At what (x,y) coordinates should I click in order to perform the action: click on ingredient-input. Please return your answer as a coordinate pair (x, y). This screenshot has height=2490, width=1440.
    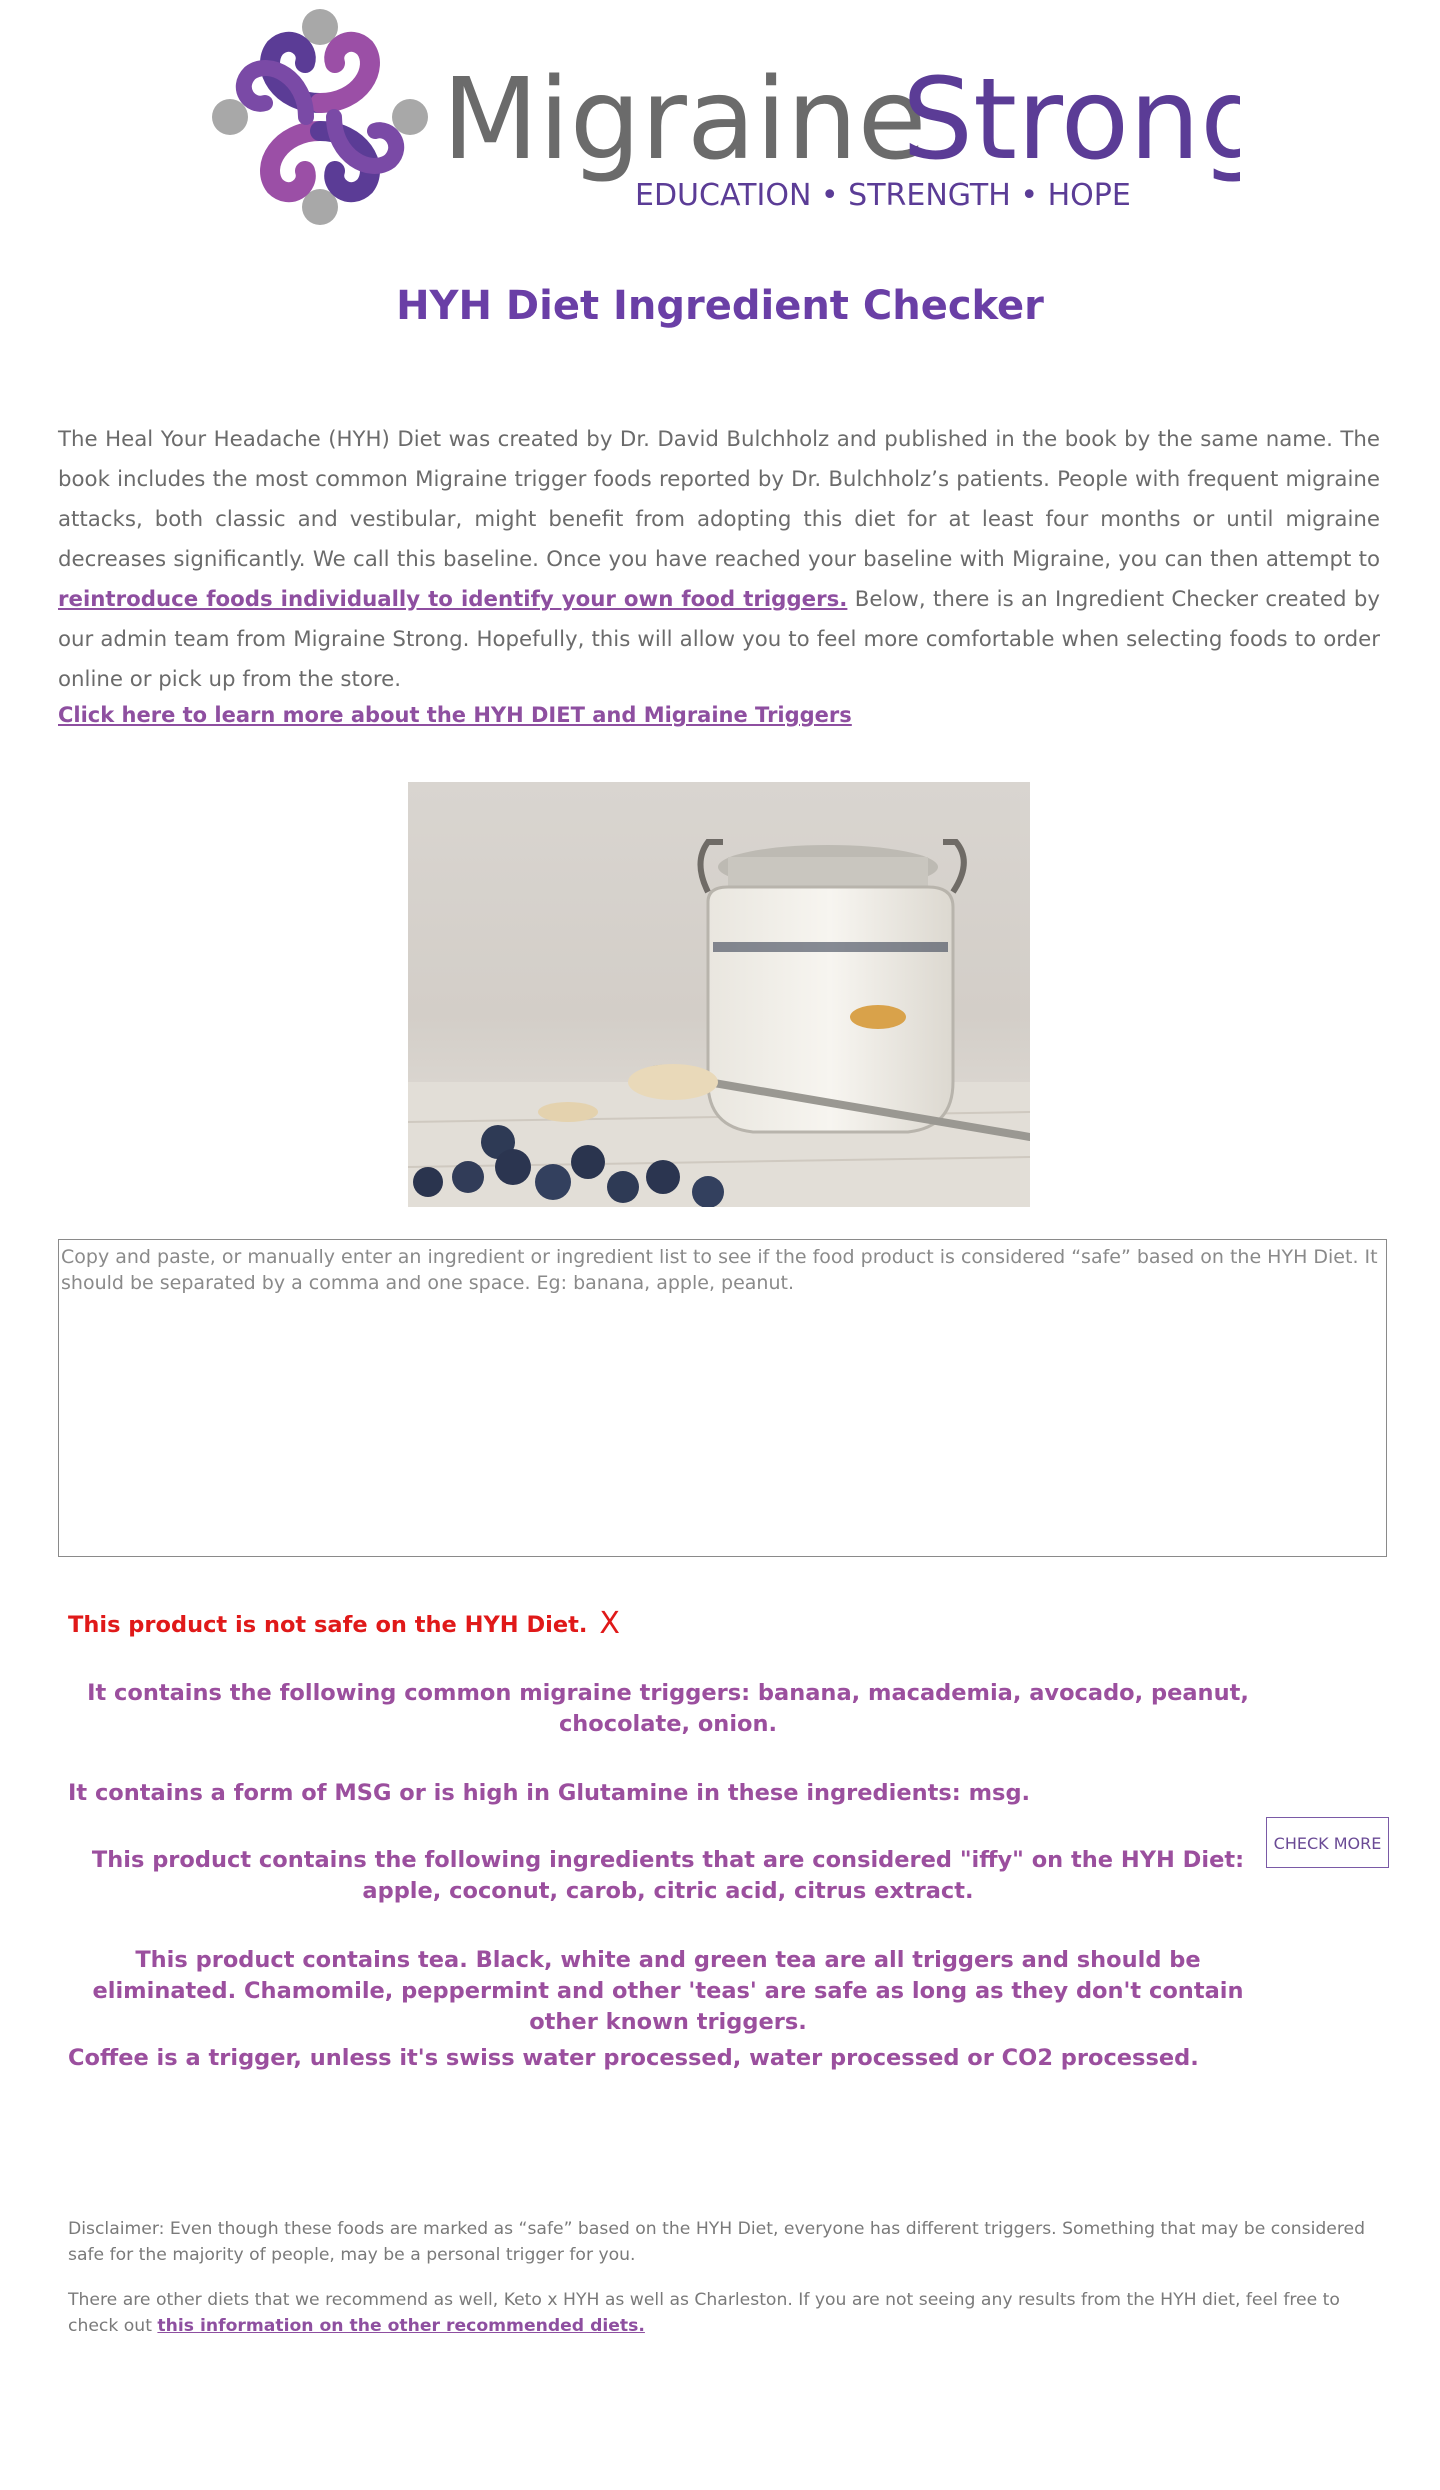
    Looking at the image, I should click on (722, 1398).